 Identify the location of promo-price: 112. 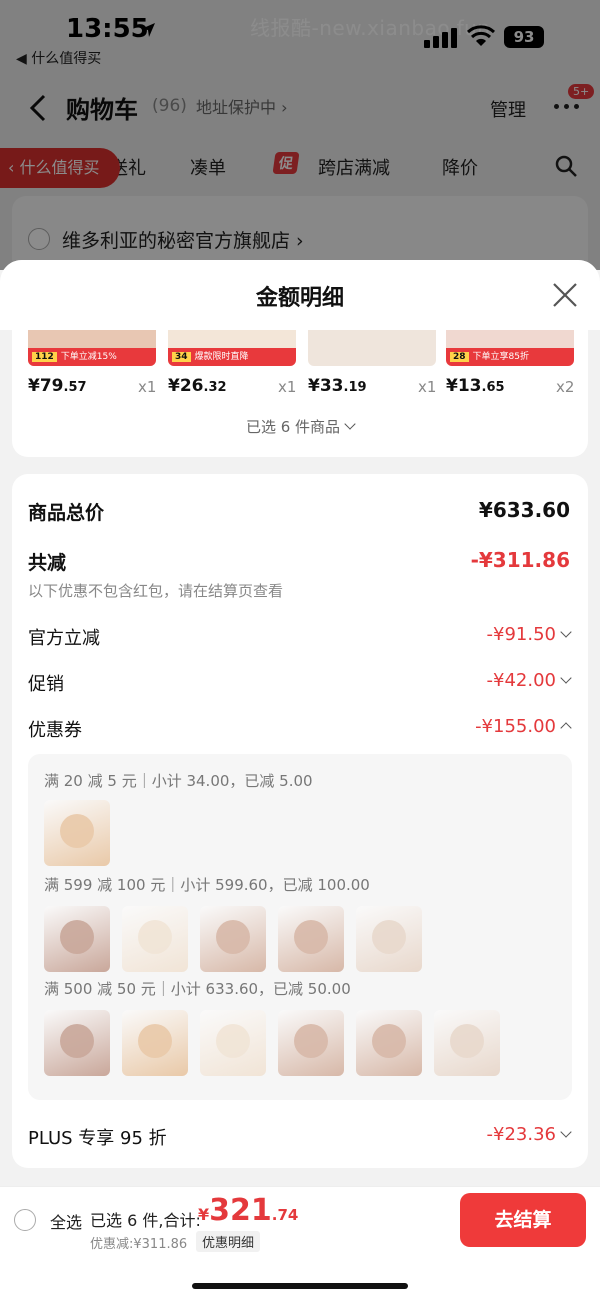
(44, 357).